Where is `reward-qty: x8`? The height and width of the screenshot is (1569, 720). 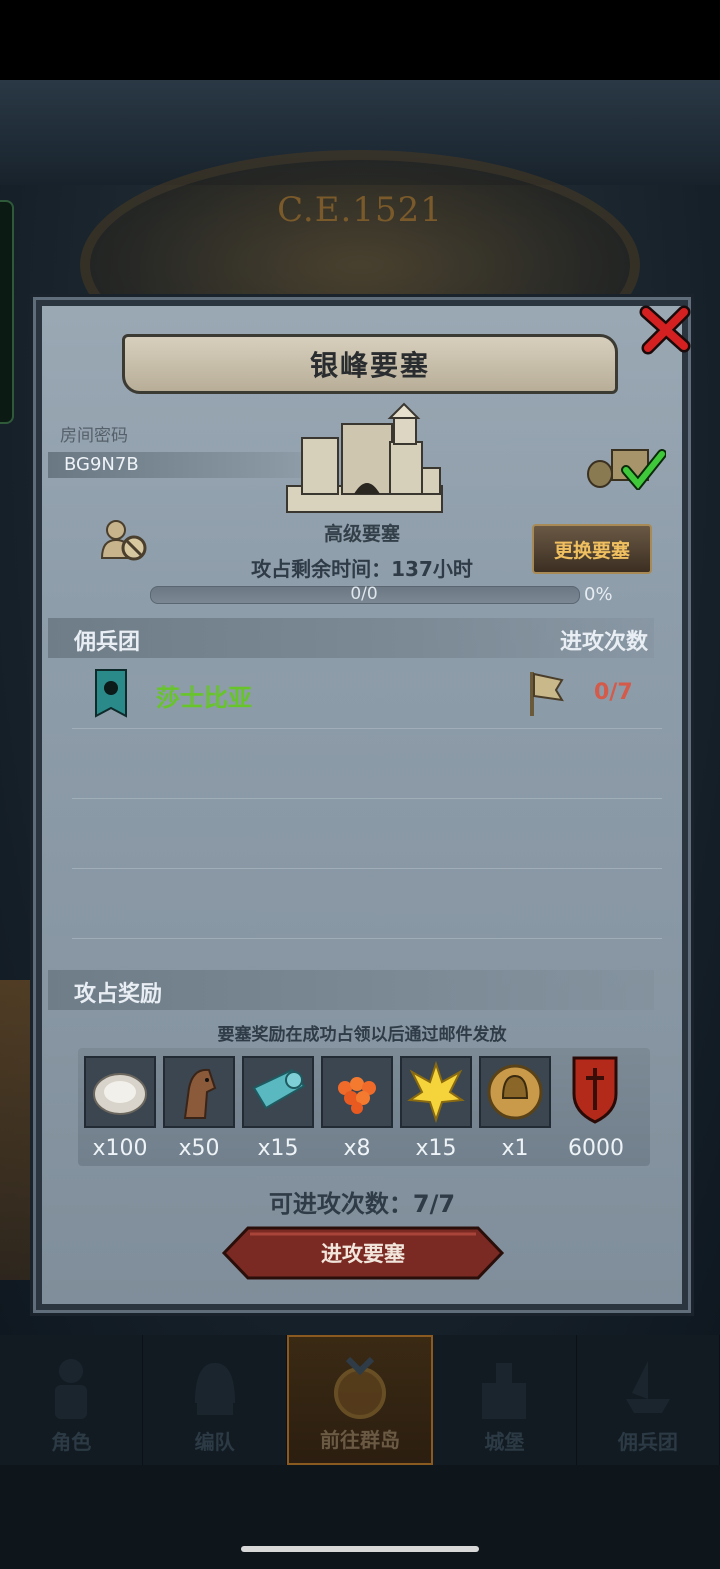
reward-qty: x8 is located at coordinates (357, 1148).